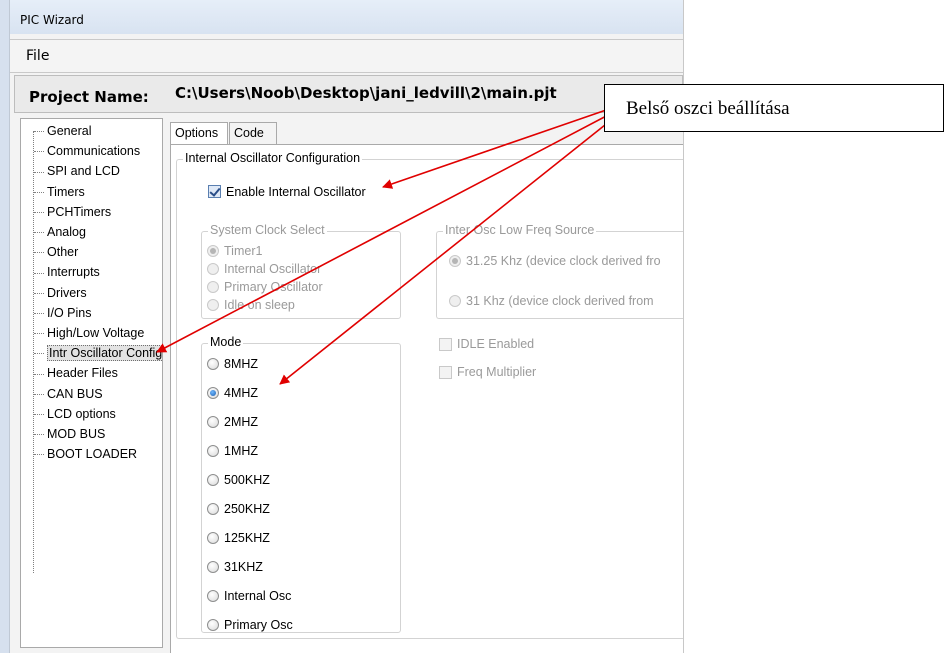 The image size is (946, 653). I want to click on arrow-to-4mhz-option, so click(447, 250).